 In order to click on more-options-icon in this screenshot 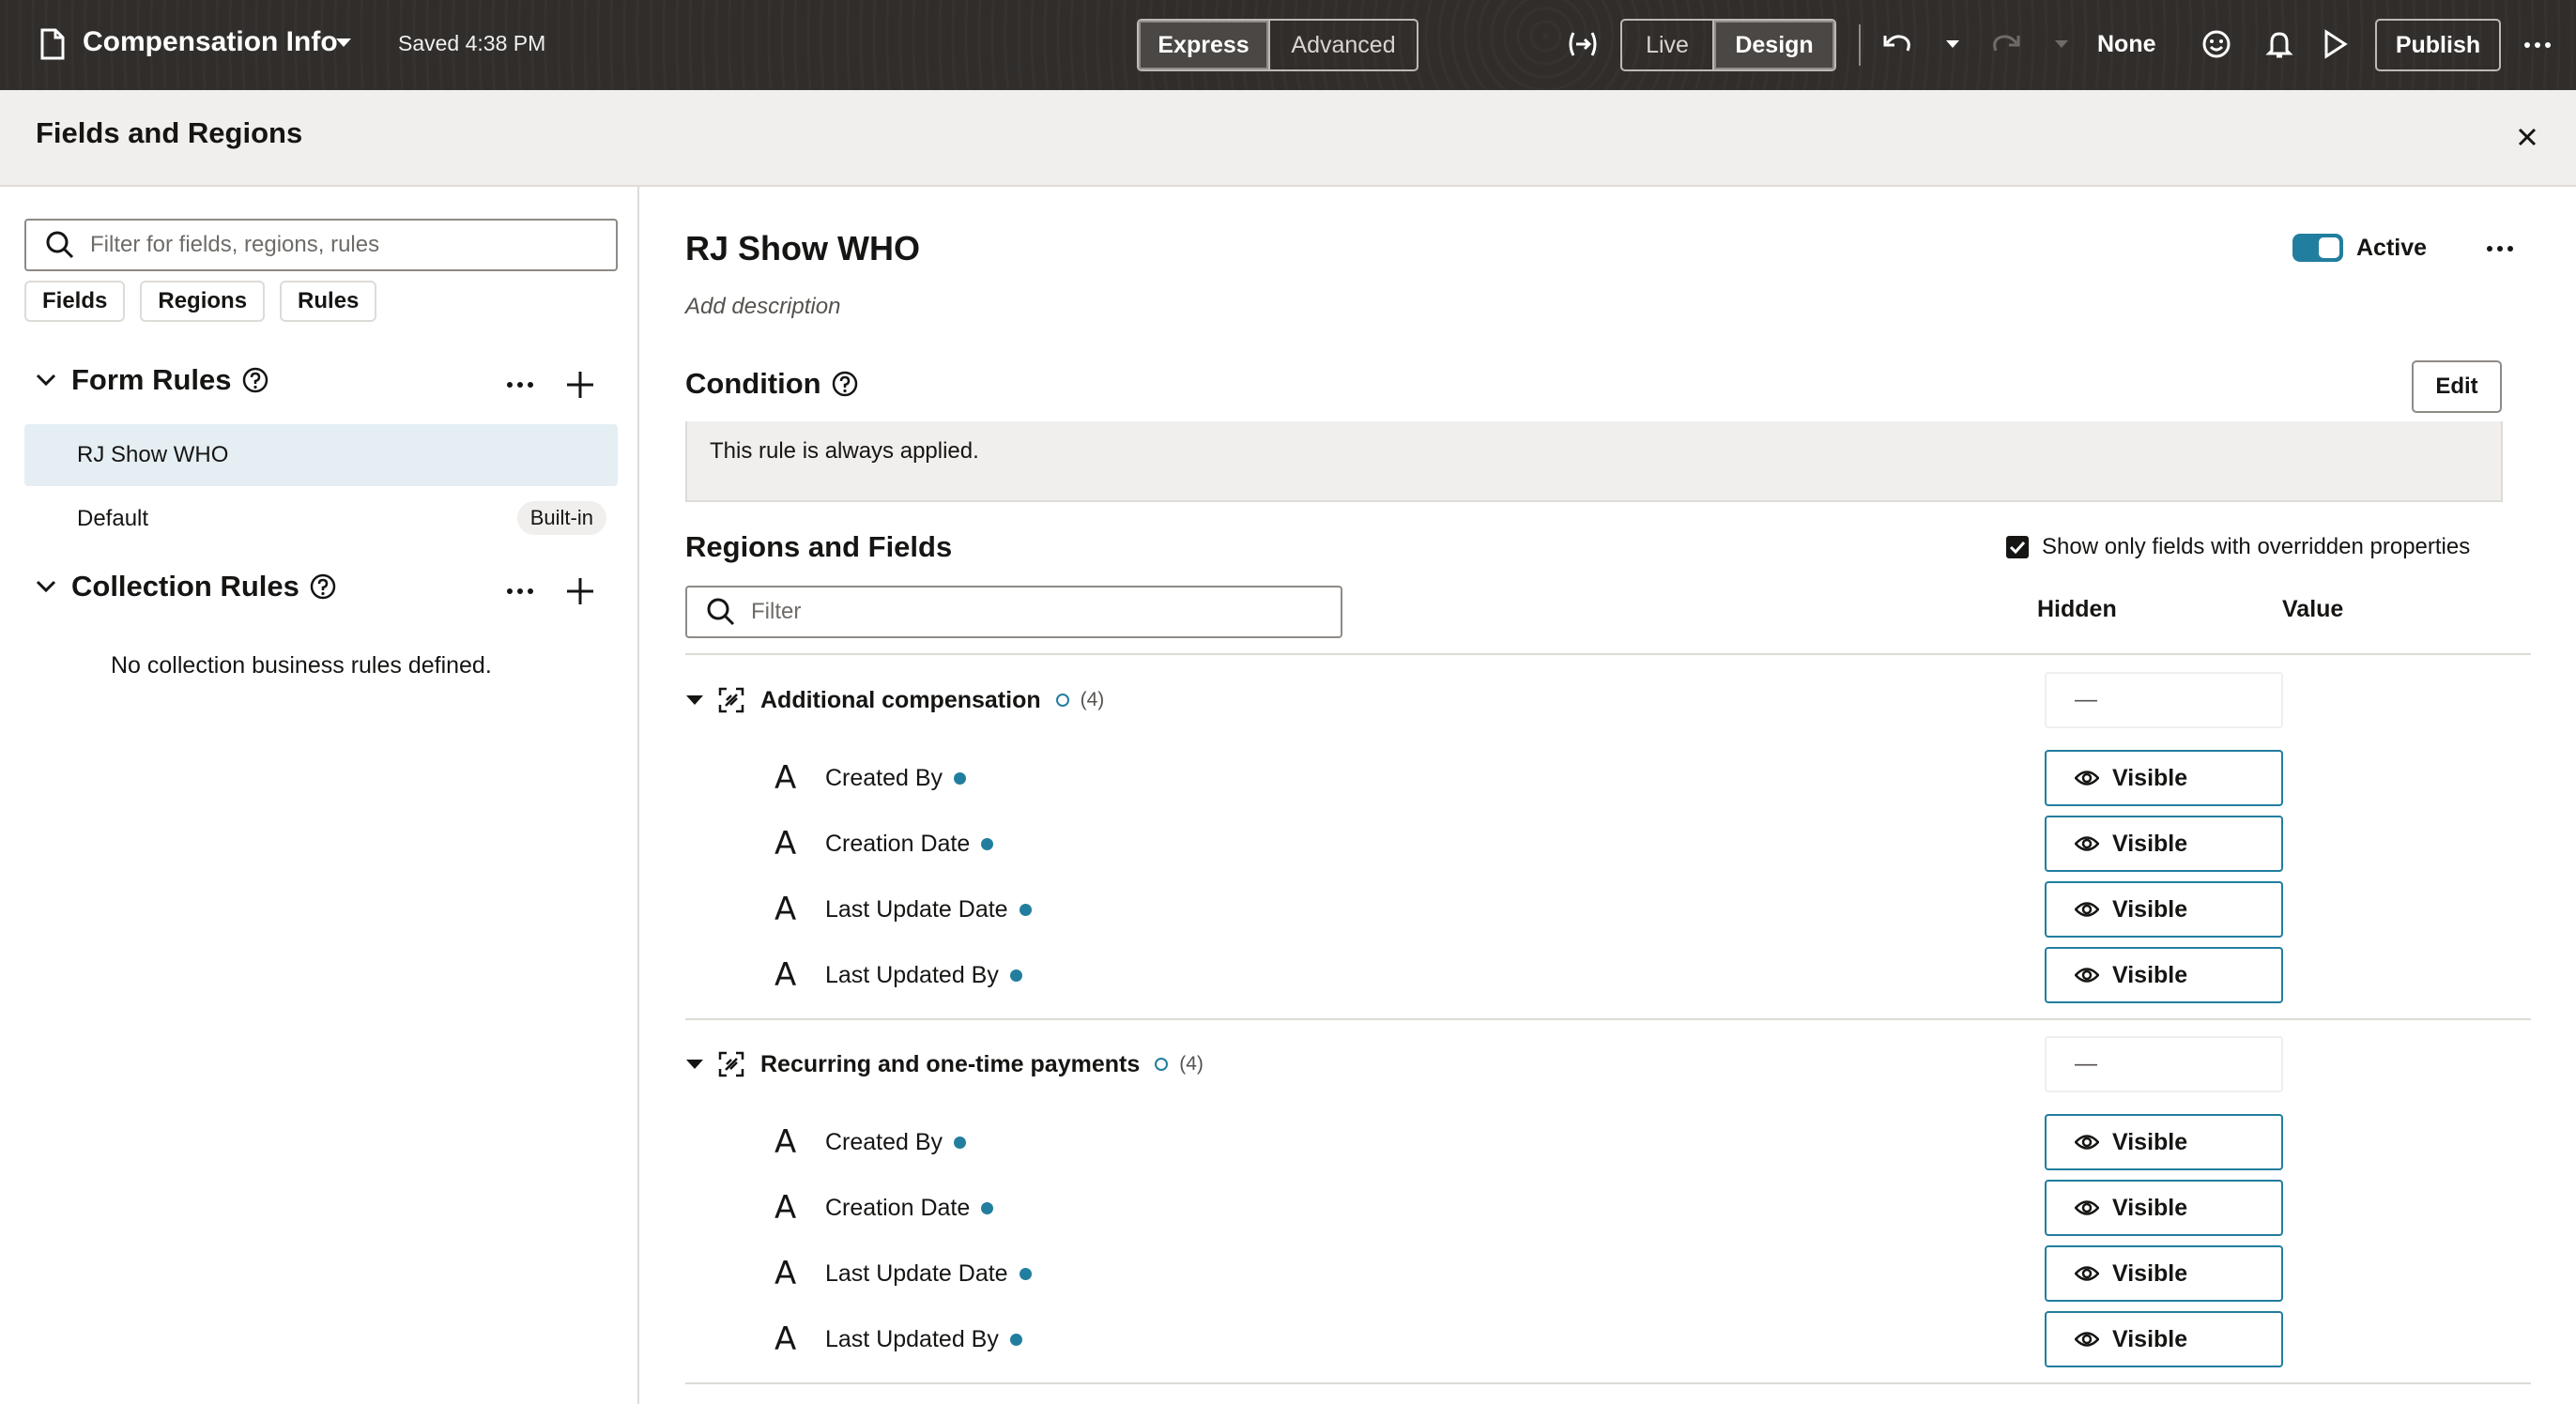, I will do `click(2538, 45)`.